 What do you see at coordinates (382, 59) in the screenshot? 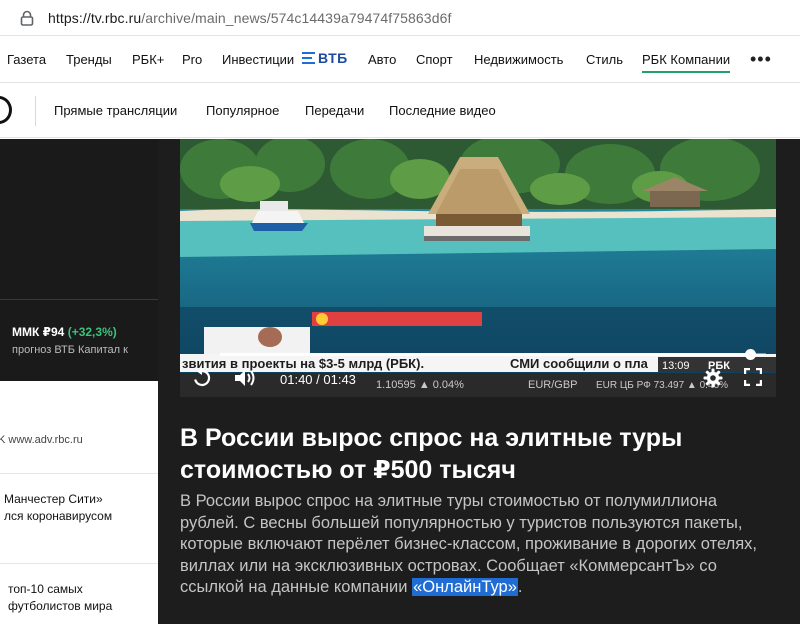
I see `nav-item-auto: Авто` at bounding box center [382, 59].